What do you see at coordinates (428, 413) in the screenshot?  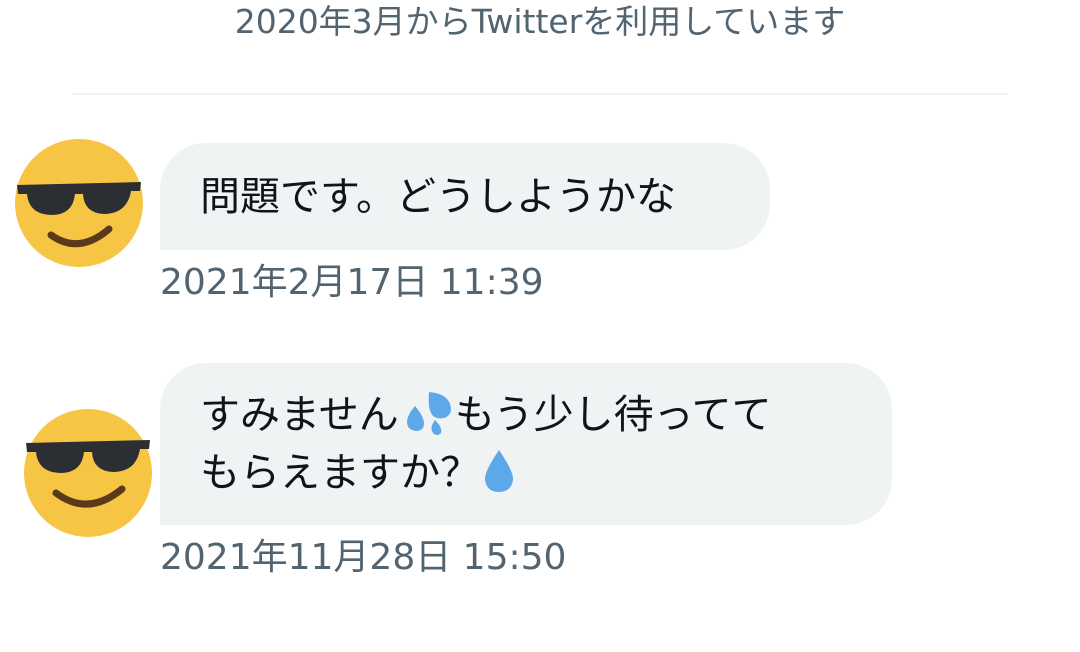 I see `sweat-droplets-icon` at bounding box center [428, 413].